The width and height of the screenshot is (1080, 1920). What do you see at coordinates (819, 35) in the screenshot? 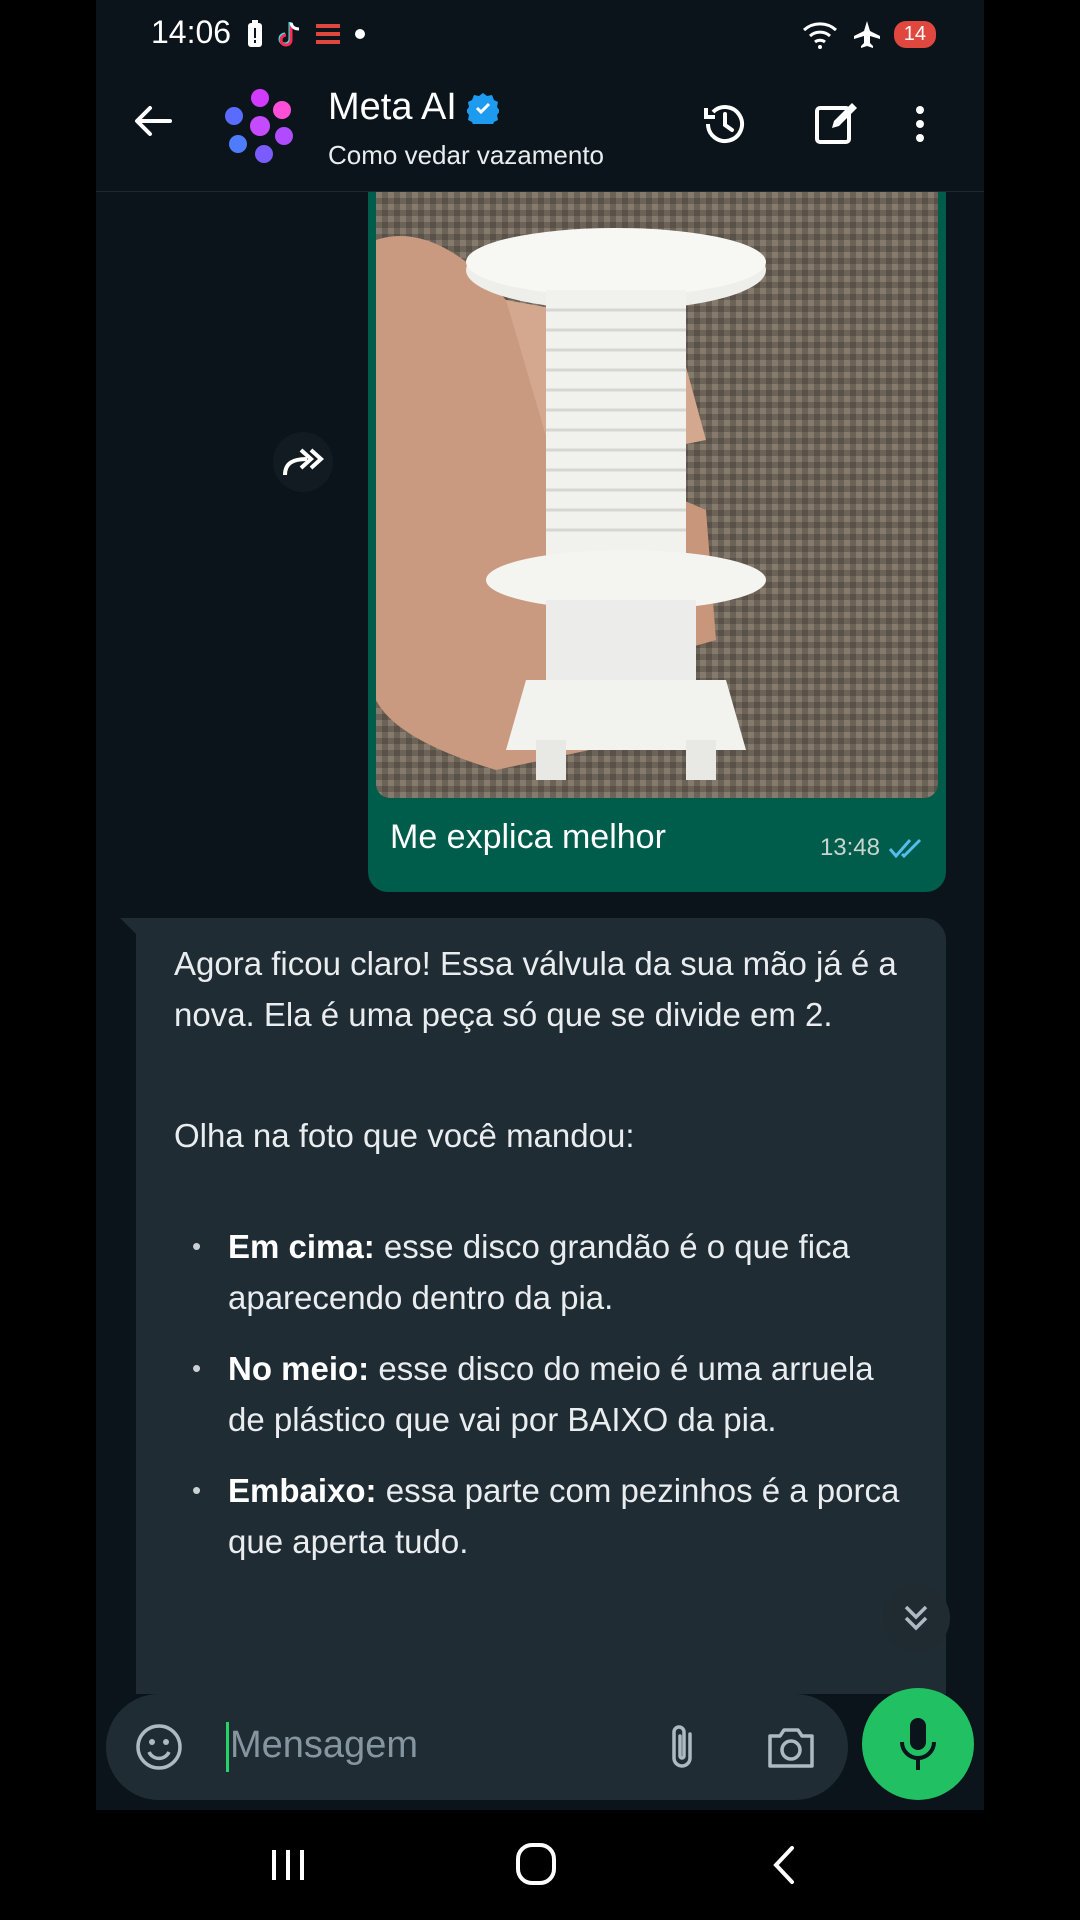
I see `wifi-icon` at bounding box center [819, 35].